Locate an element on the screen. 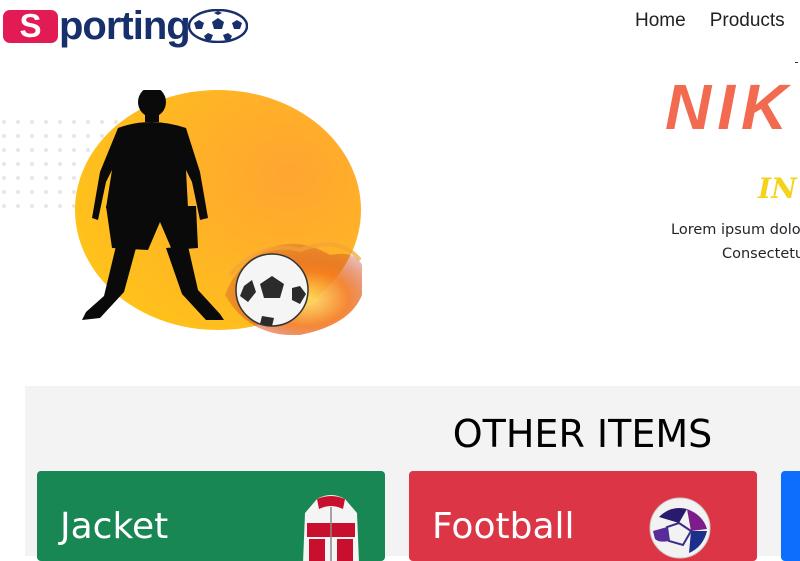 This screenshot has width=800, height=561. nav-home: Home is located at coordinates (660, 21).